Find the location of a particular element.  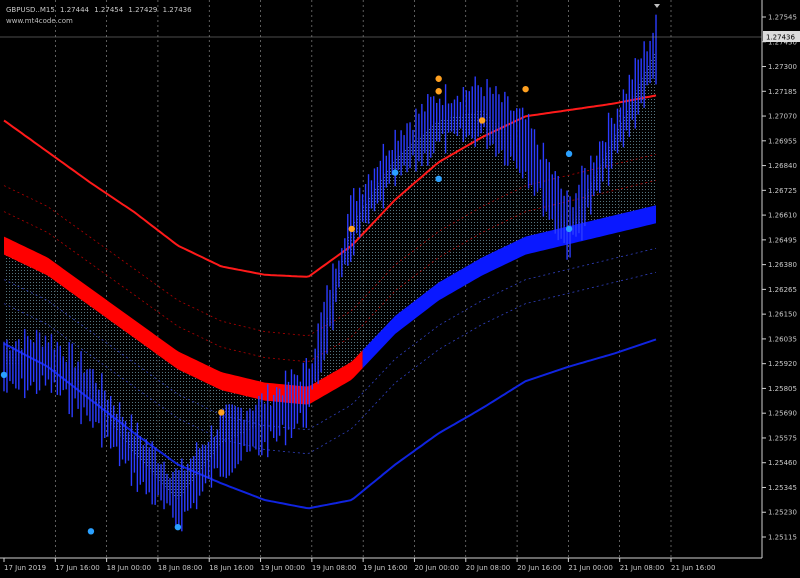

price-tick-label: 1.26840 is located at coordinates (782, 166).